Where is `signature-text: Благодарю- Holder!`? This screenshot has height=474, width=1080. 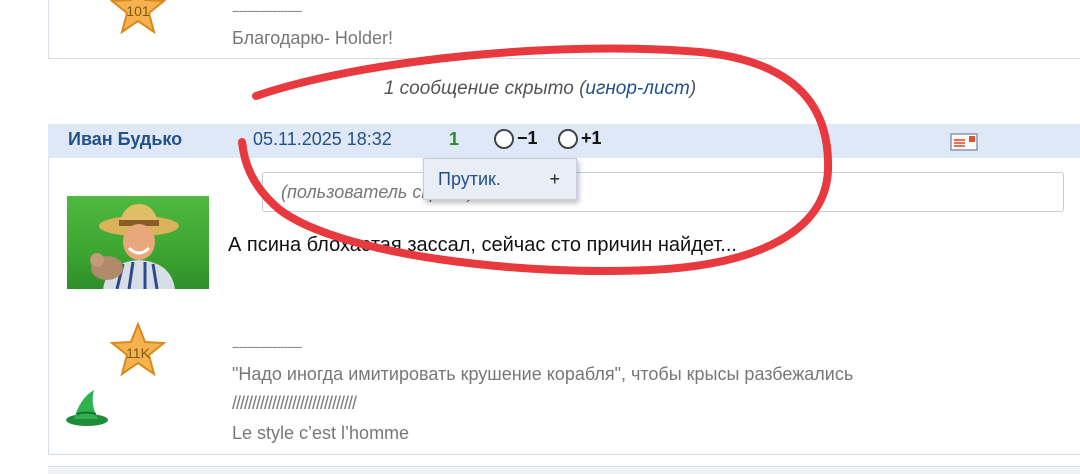 signature-text: Благодарю- Holder! is located at coordinates (312, 38).